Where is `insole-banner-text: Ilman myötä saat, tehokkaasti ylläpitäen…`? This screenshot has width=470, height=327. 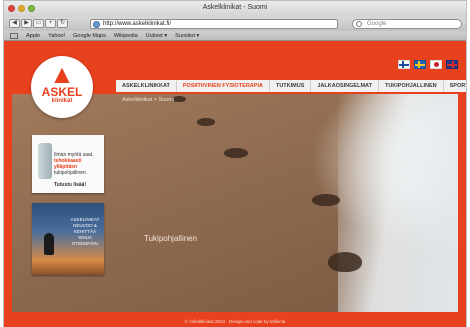 insole-banner-text: Ilman myötä saat, tehokkaasti ylläpitäen… is located at coordinates (78, 170).